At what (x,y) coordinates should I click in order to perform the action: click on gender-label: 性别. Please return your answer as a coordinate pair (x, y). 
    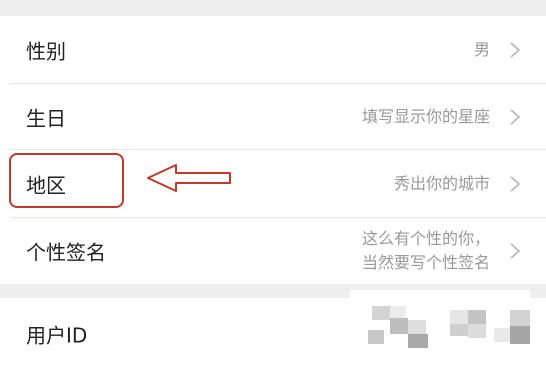
    Looking at the image, I should click on (46, 51).